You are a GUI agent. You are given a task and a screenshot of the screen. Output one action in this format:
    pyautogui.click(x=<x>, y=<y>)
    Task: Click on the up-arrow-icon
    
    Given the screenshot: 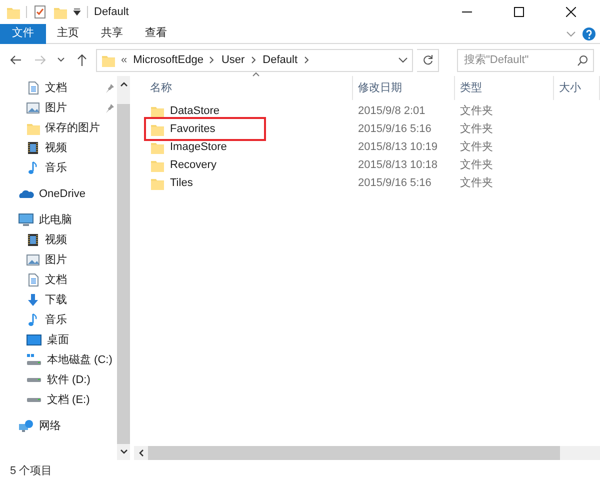 What is the action you would take?
    pyautogui.click(x=82, y=60)
    